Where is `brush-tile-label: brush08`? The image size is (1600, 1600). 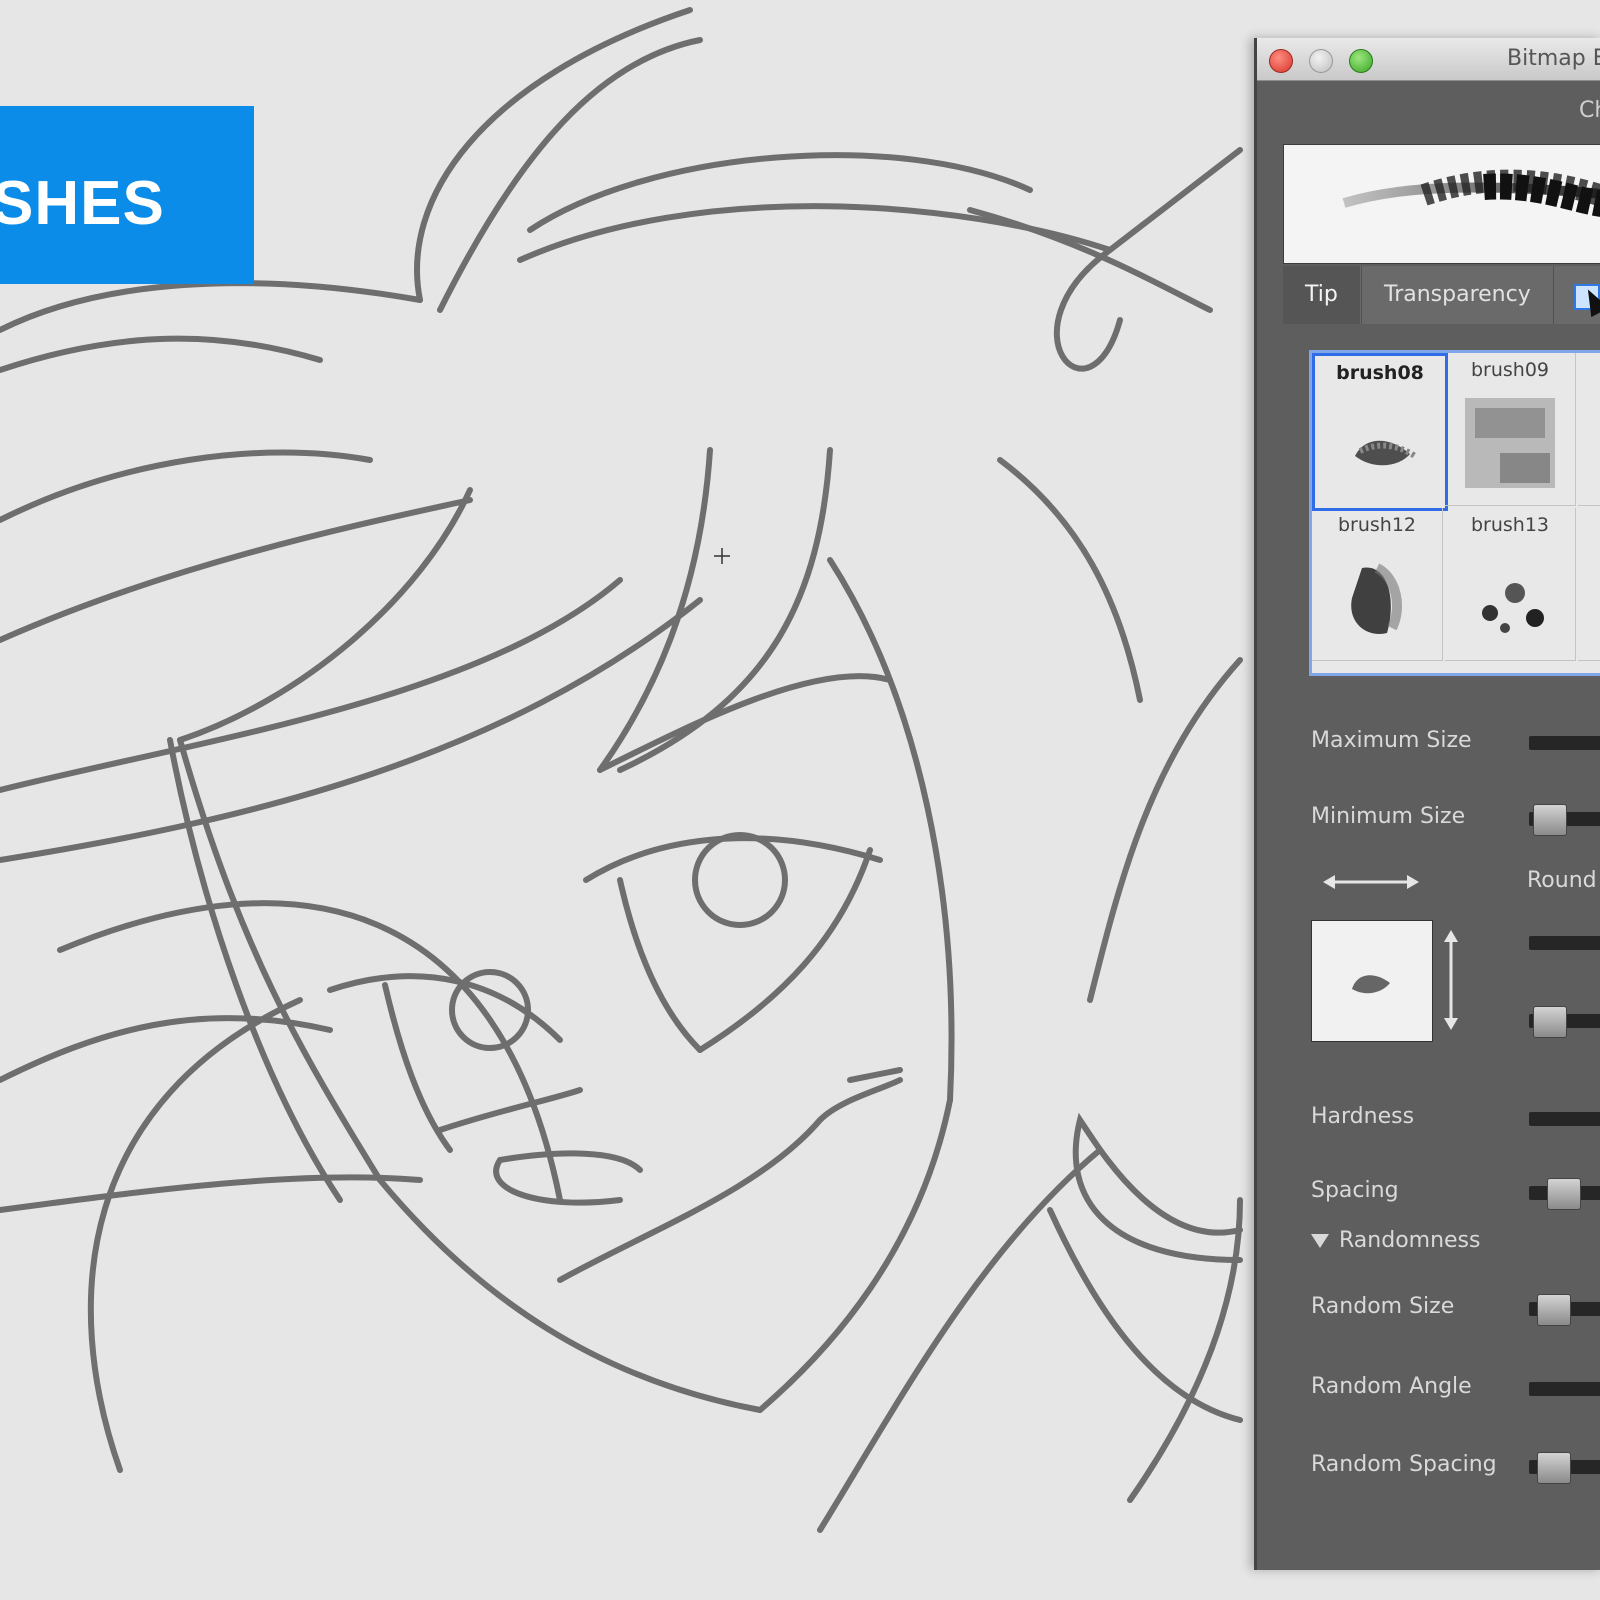 brush-tile-label: brush08 is located at coordinates (1380, 373).